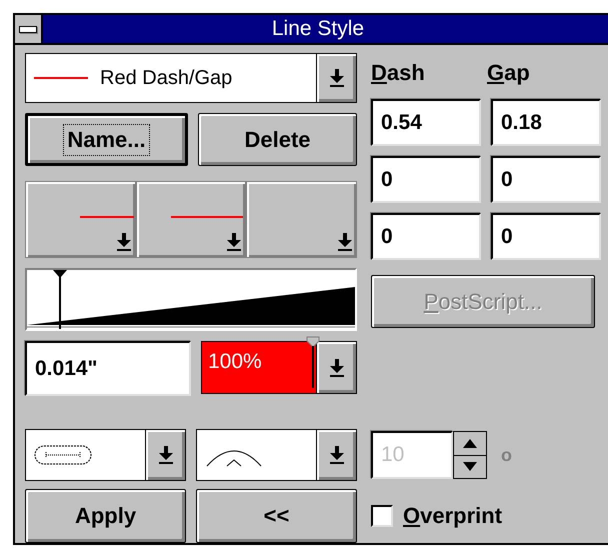  Describe the element at coordinates (108, 368) in the screenshot. I see `width-field: 0.014"` at that location.